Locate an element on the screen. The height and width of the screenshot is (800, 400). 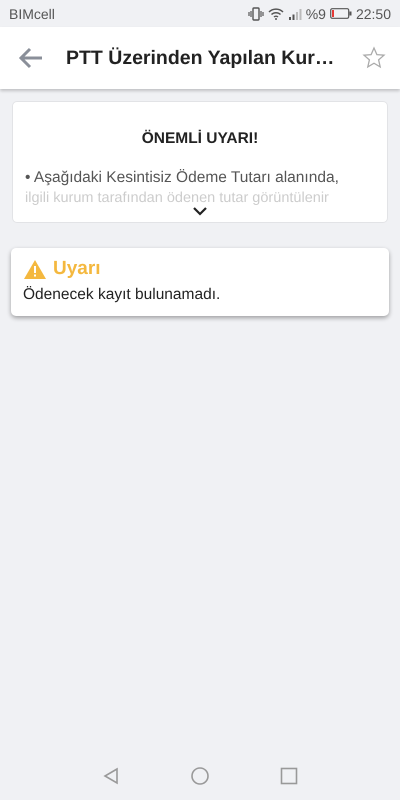
back-arrow-icon is located at coordinates (31, 58).